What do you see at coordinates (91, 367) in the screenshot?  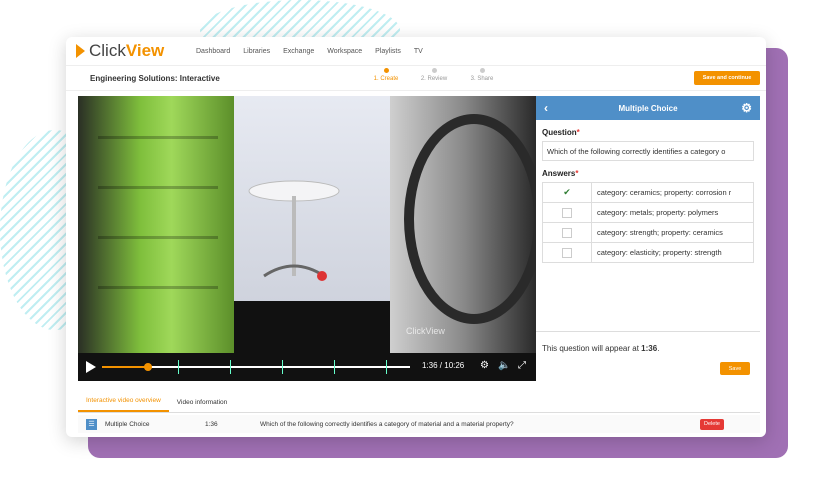 I see `play-icon` at bounding box center [91, 367].